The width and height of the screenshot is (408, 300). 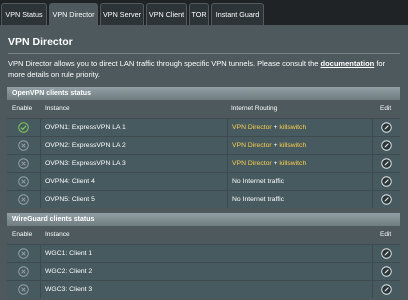 I want to click on instance-name: OVPN1: ExpressVPN LA 1, so click(x=85, y=127).